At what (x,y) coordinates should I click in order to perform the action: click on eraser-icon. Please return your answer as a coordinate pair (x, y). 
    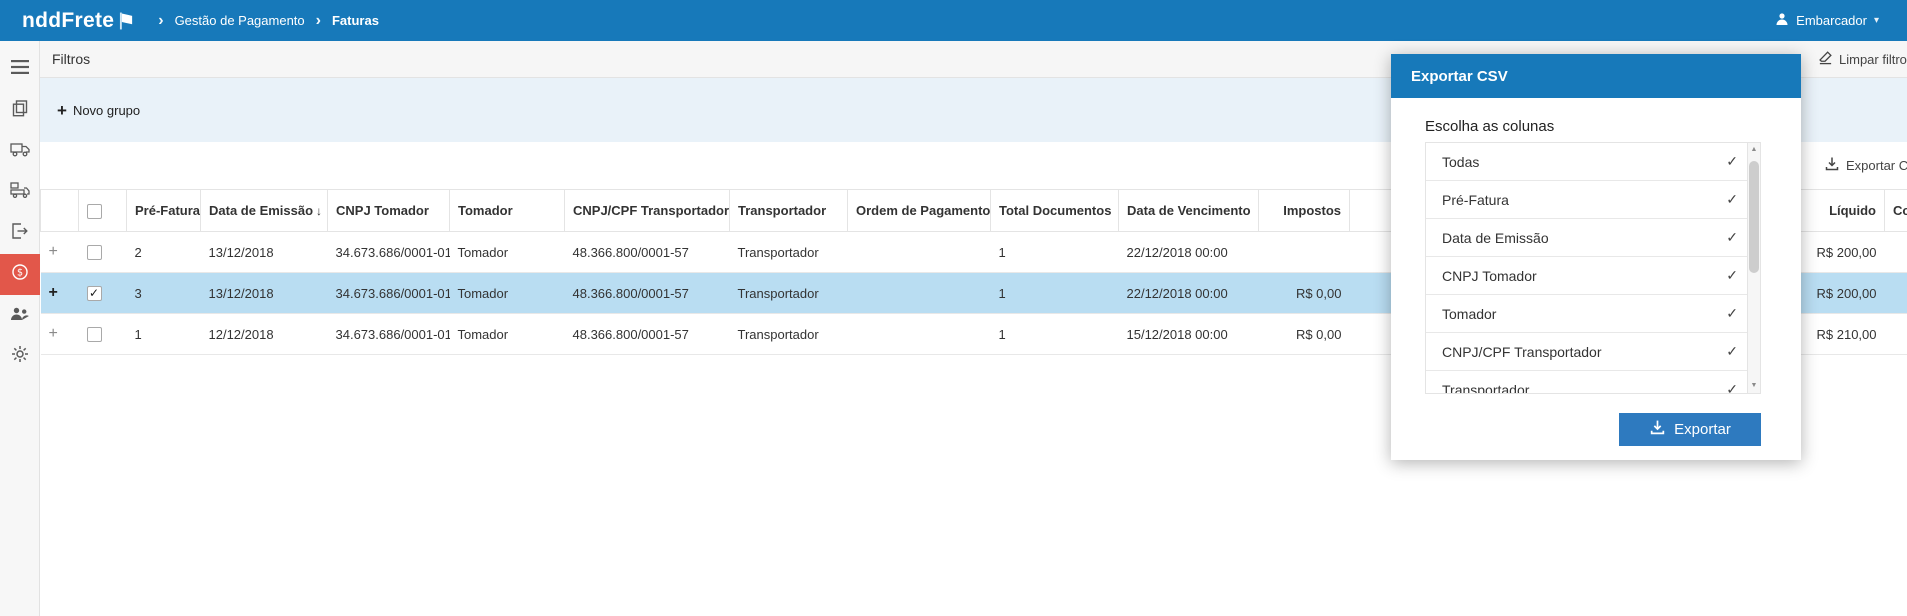
    Looking at the image, I should click on (1825, 59).